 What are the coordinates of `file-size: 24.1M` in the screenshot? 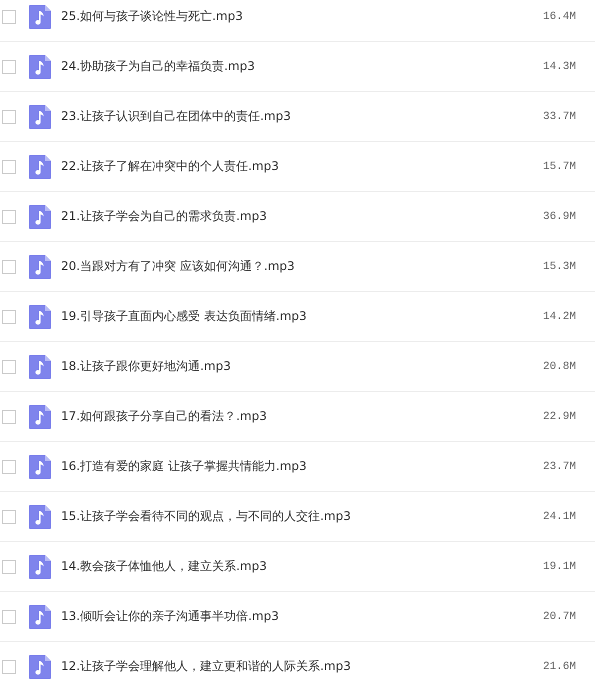 It's located at (559, 516).